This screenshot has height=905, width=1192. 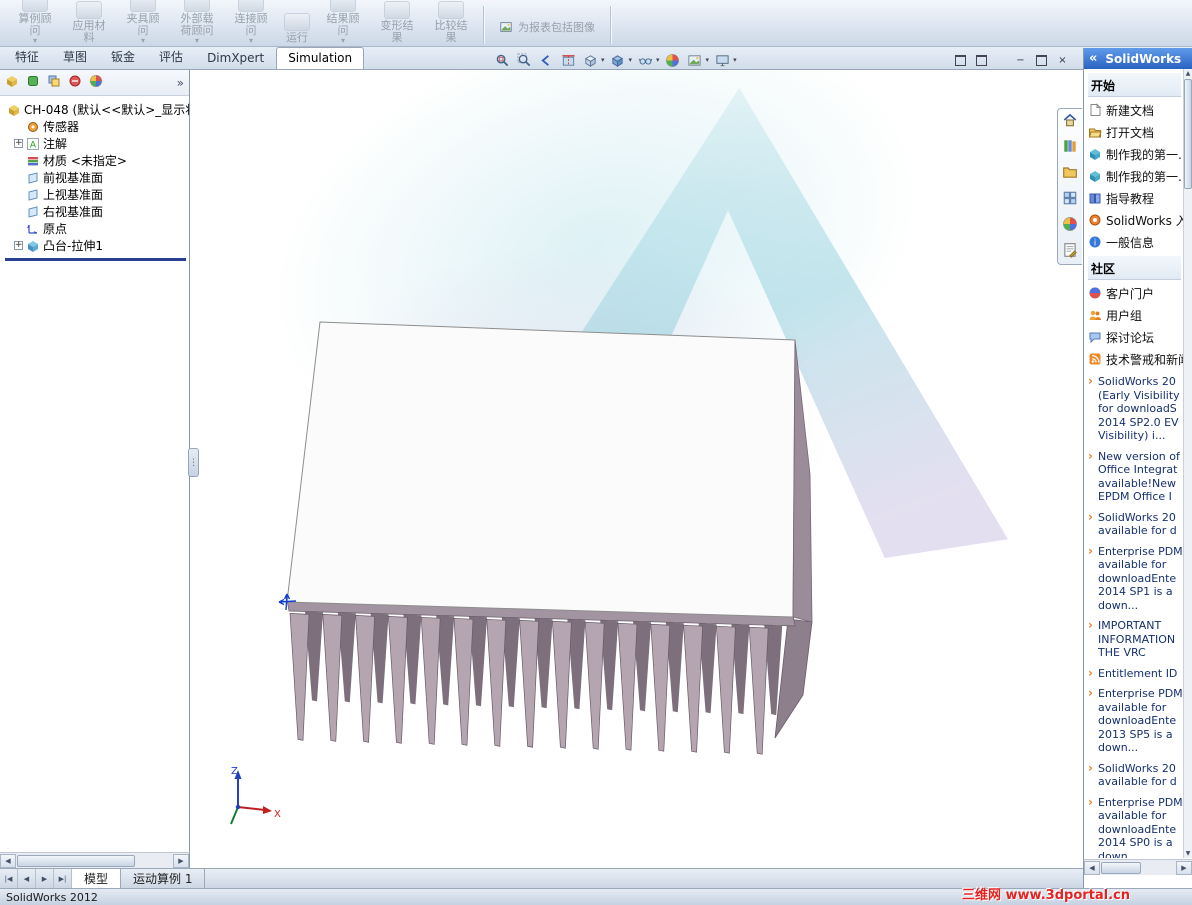 What do you see at coordinates (722, 60) in the screenshot?
I see `view-settings-button` at bounding box center [722, 60].